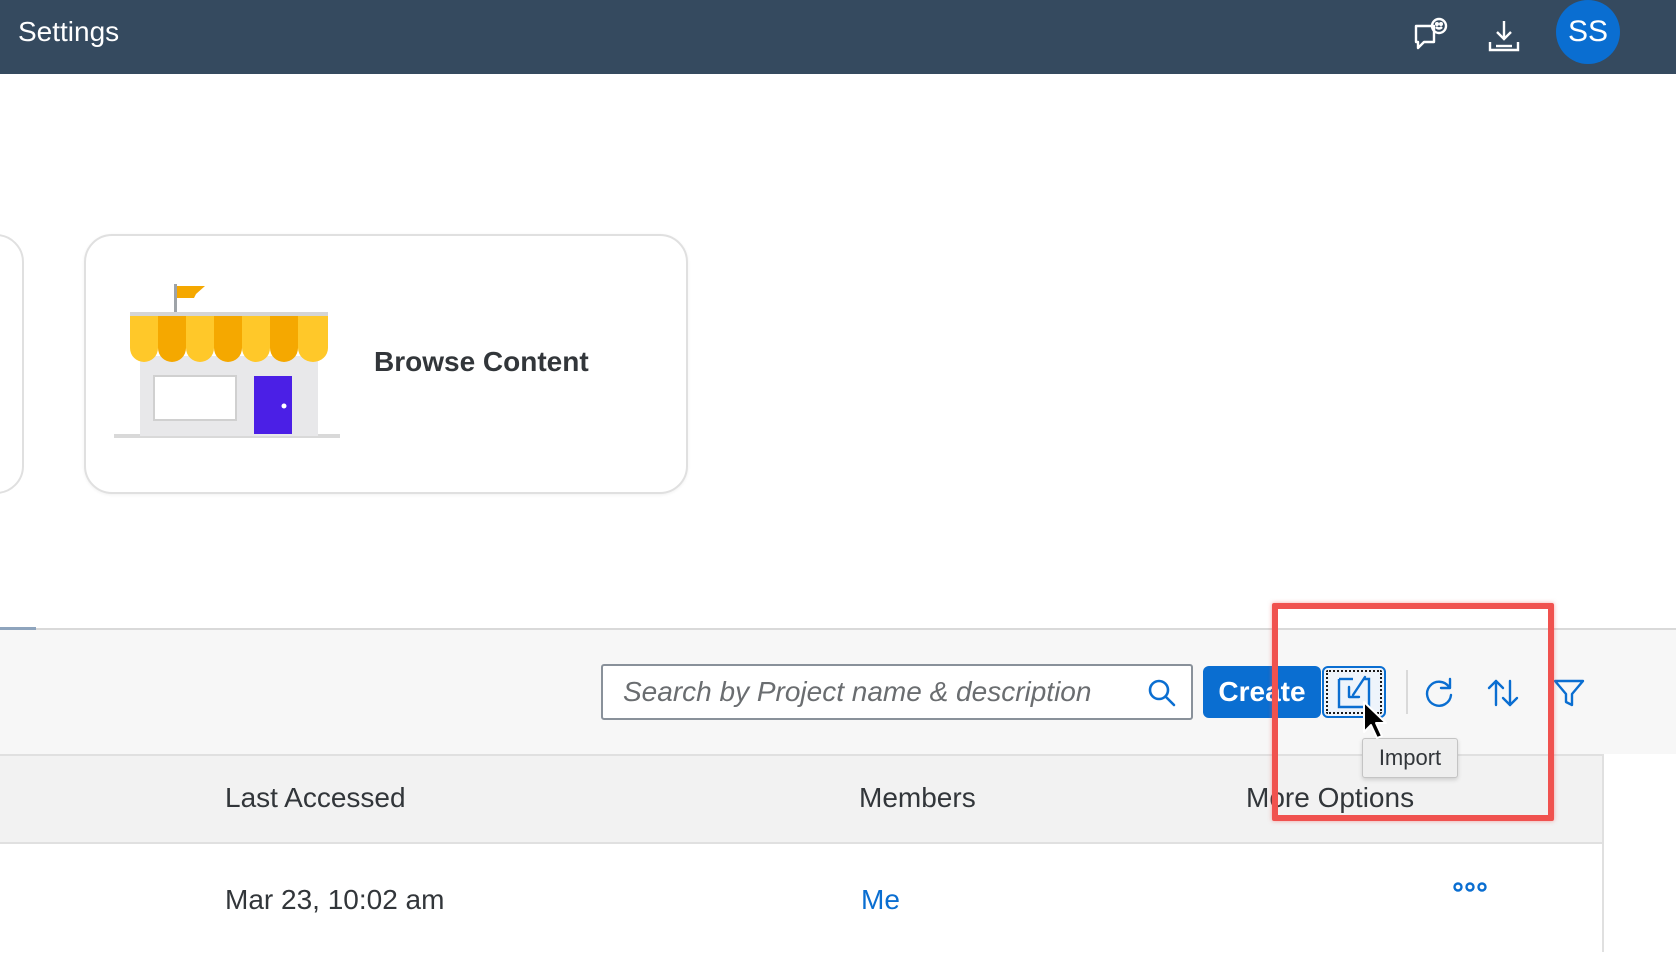 The image size is (1676, 954). I want to click on sort-icon, so click(1503, 693).